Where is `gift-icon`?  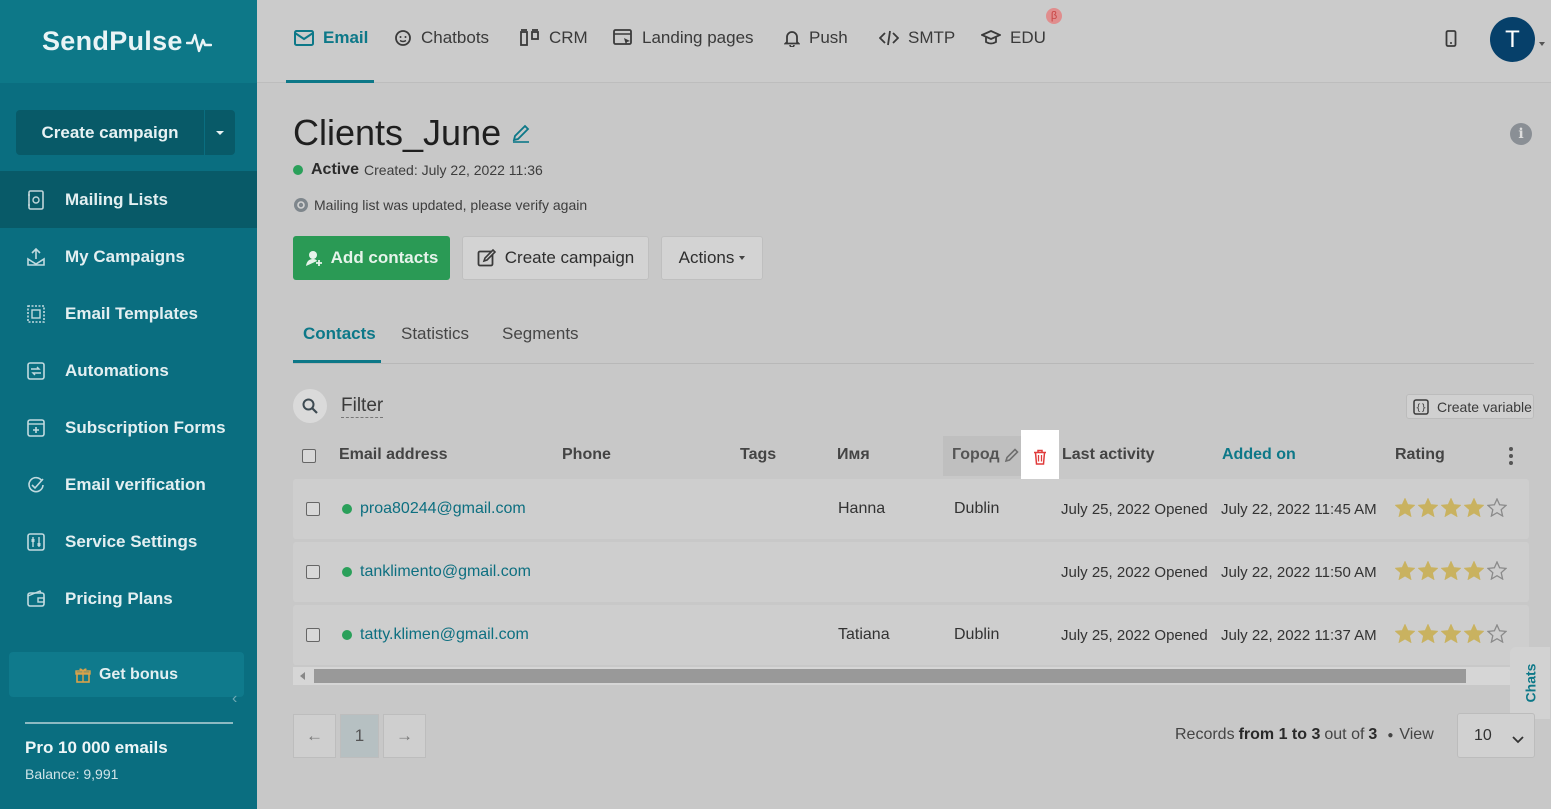 gift-icon is located at coordinates (83, 675).